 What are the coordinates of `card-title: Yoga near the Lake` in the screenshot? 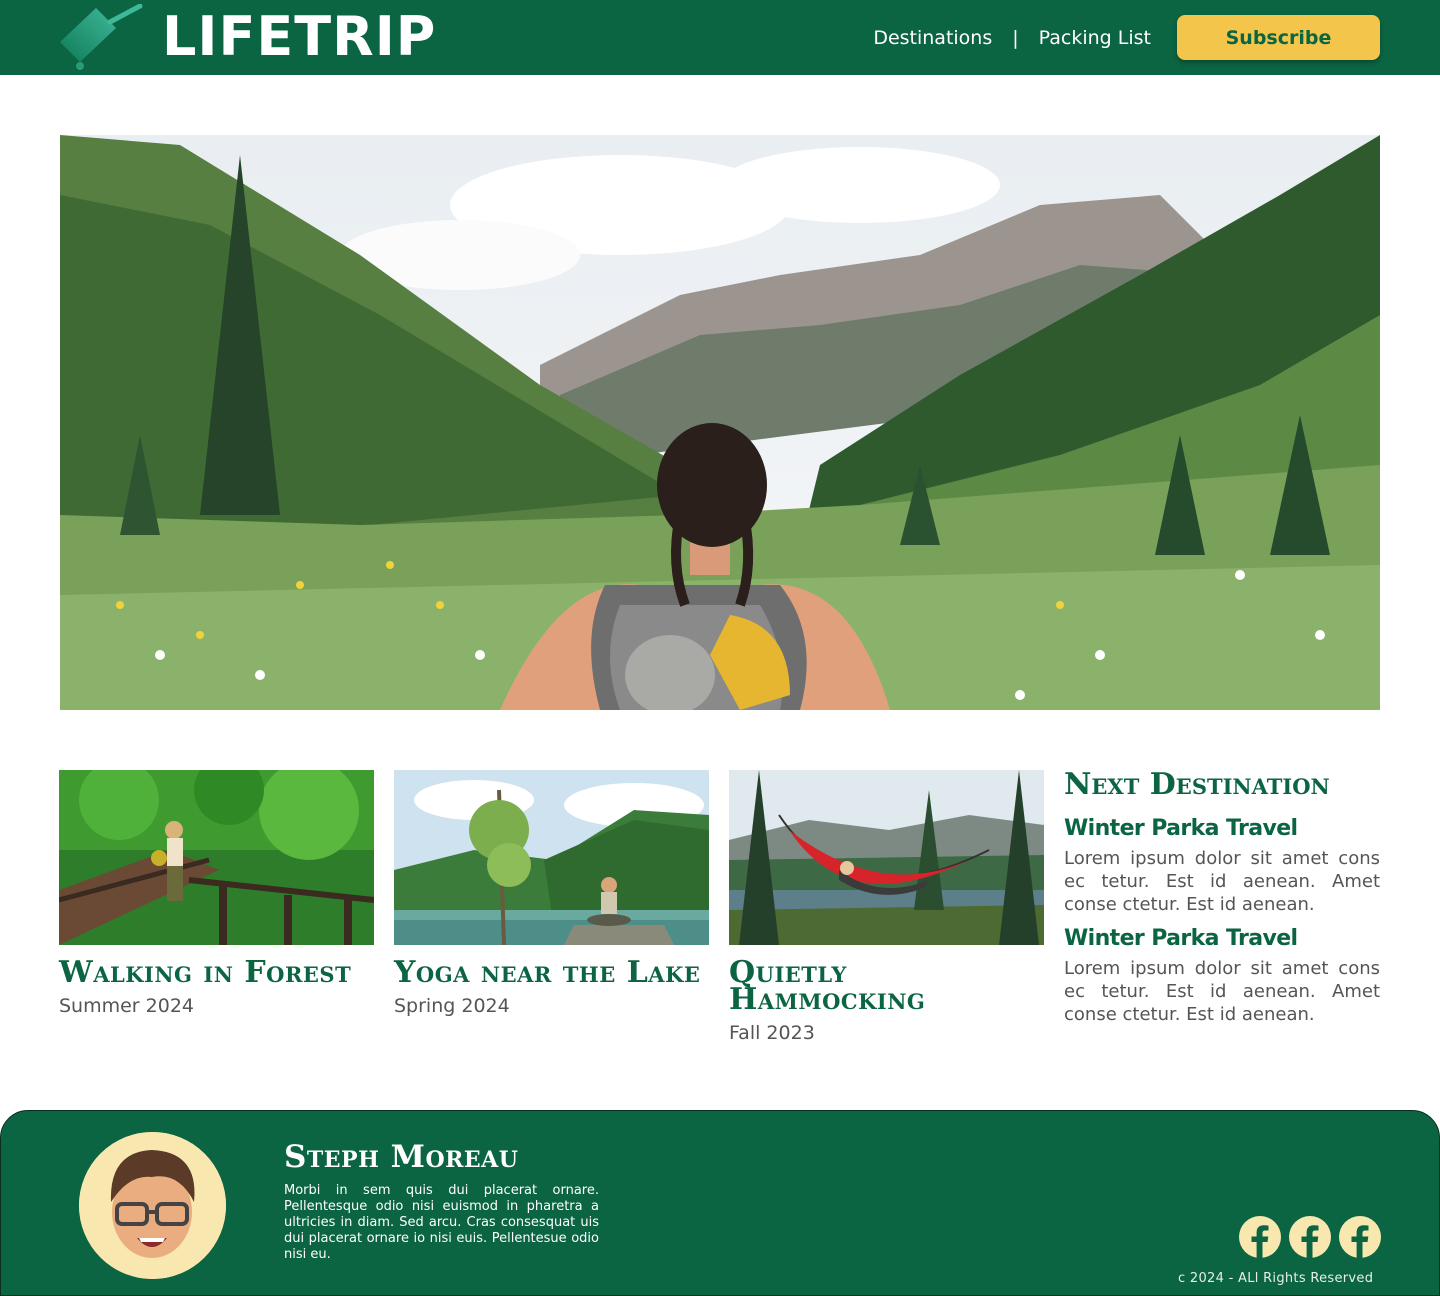 It's located at (551, 973).